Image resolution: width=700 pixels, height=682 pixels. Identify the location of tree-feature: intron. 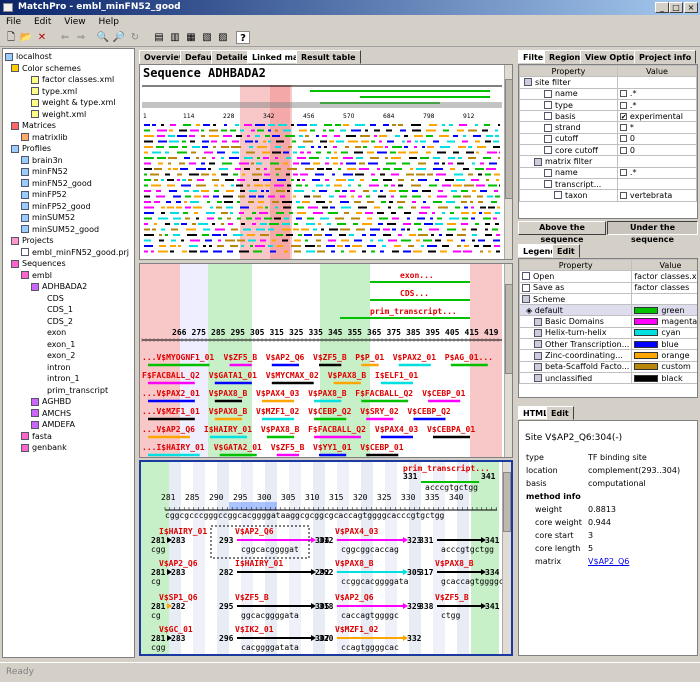
(68, 368).